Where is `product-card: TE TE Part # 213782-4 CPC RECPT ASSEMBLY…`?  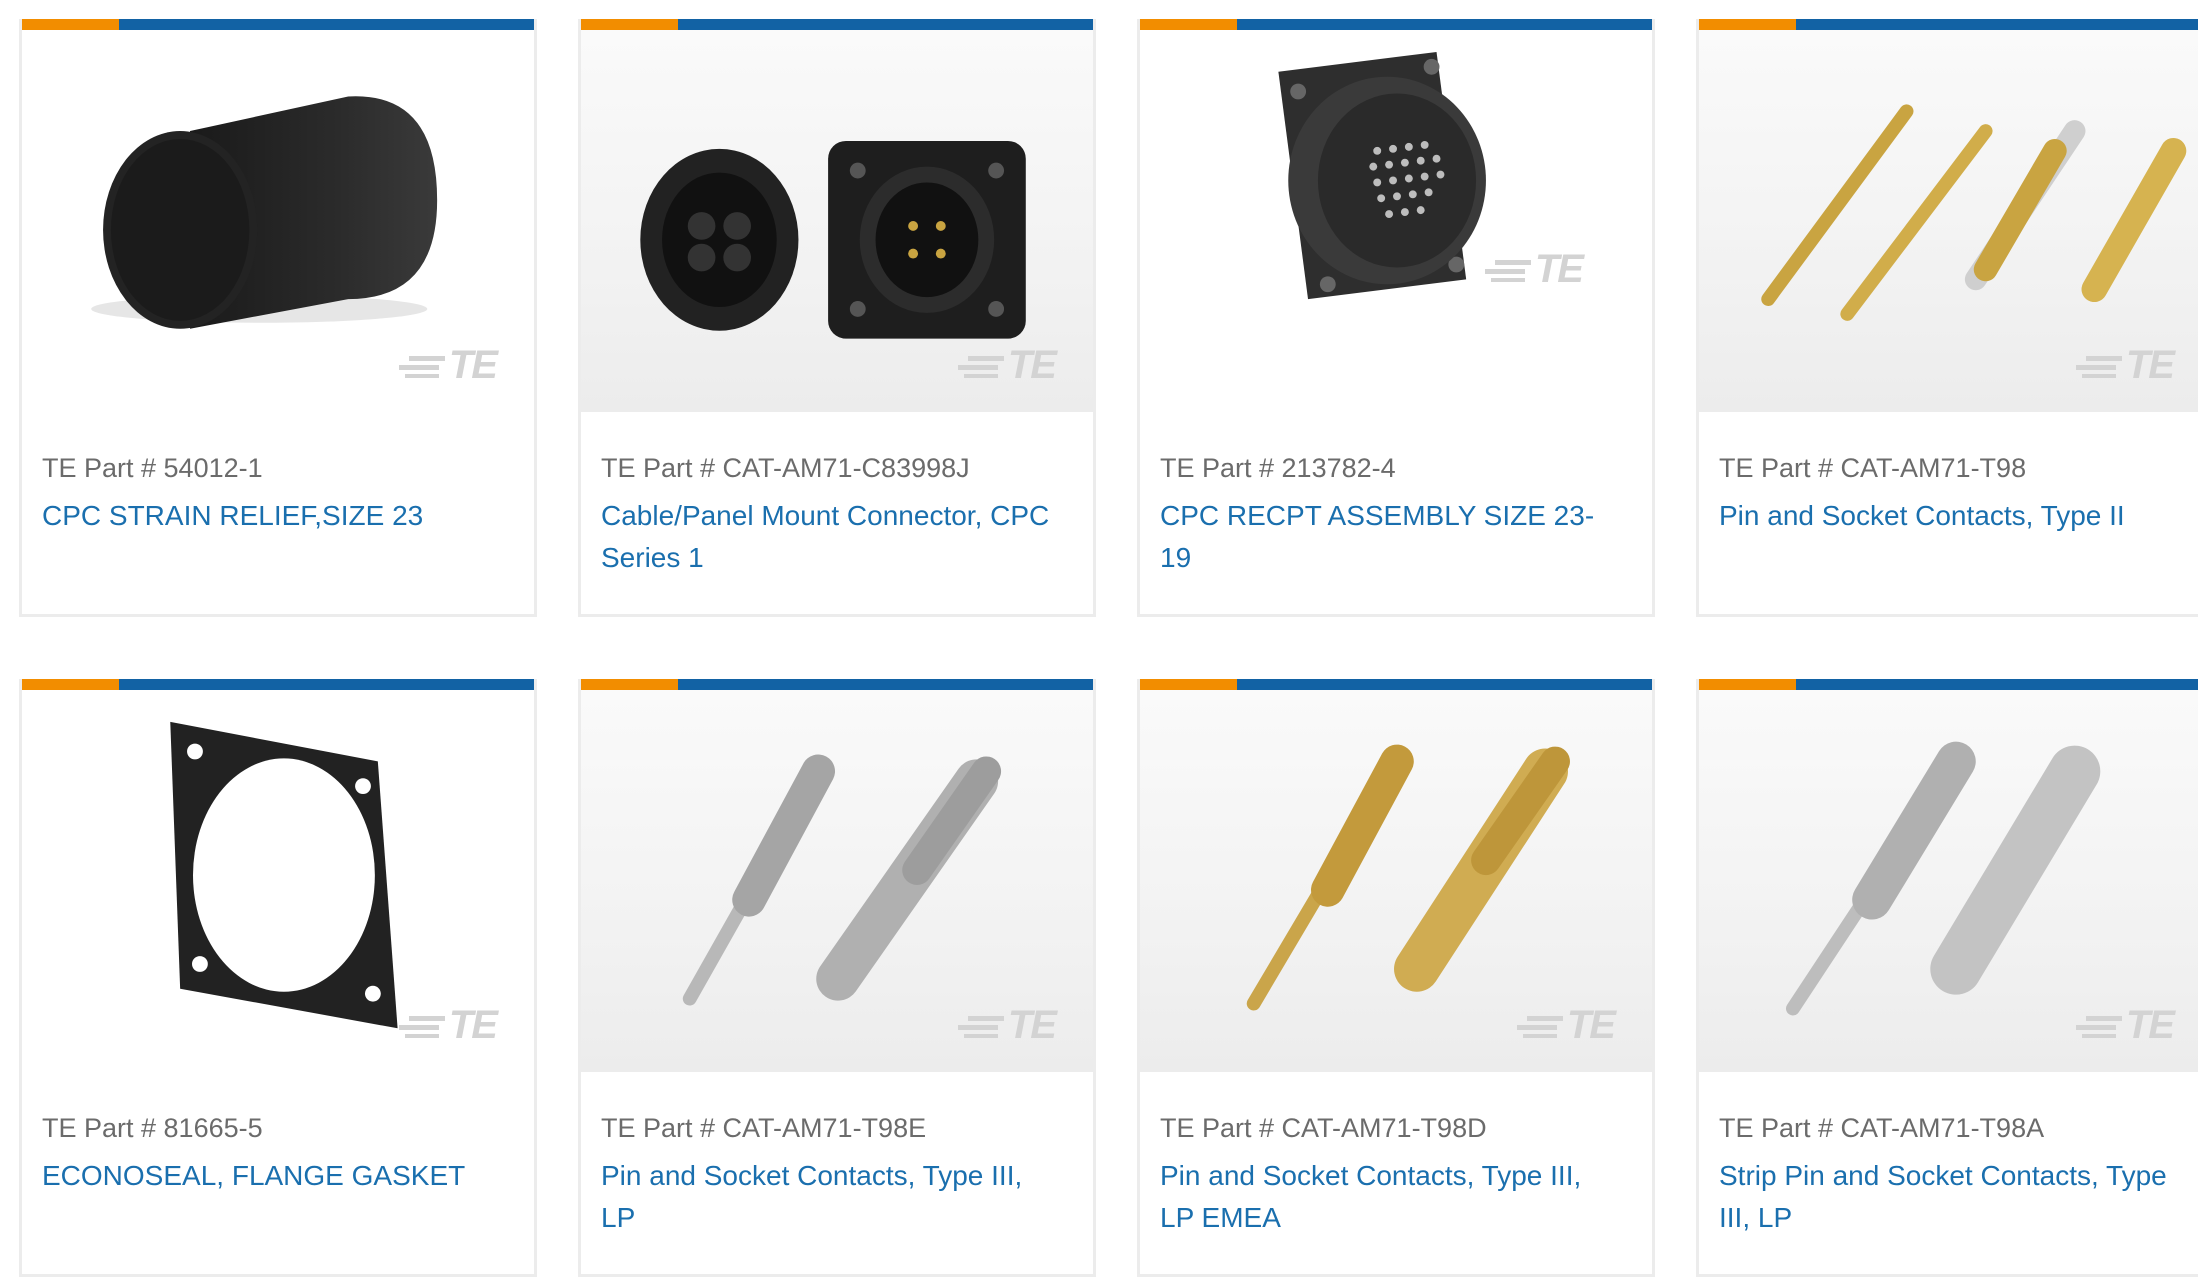 product-card: TE TE Part # 213782-4 CPC RECPT ASSEMBLY… is located at coordinates (1396, 318).